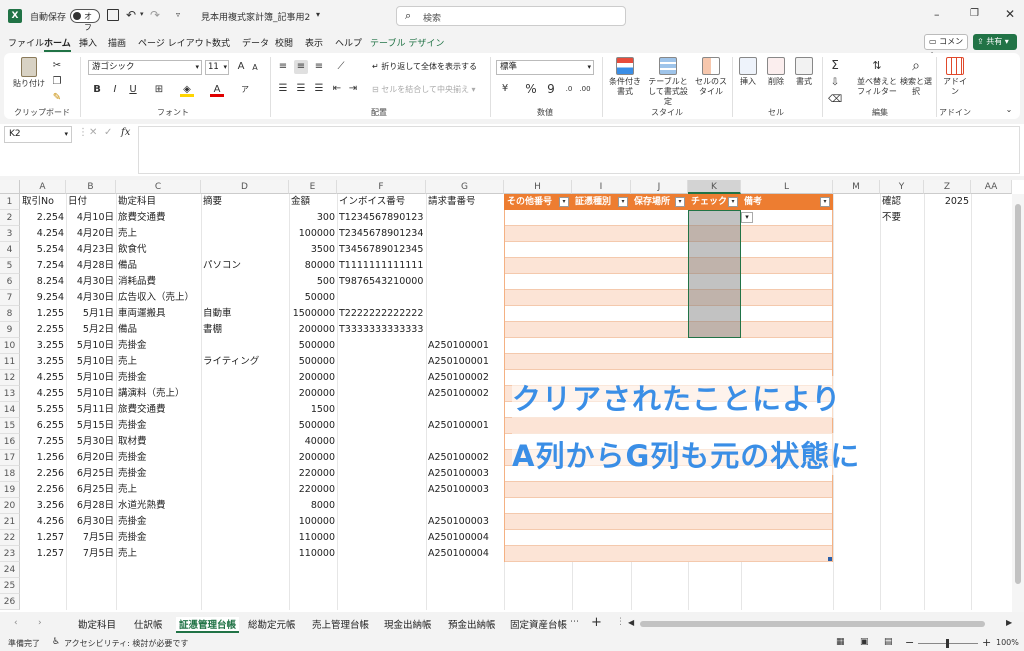  Describe the element at coordinates (126, 643) in the screenshot. I see `accessibility-status: アクセシビリティ: 検討が必要です` at that location.